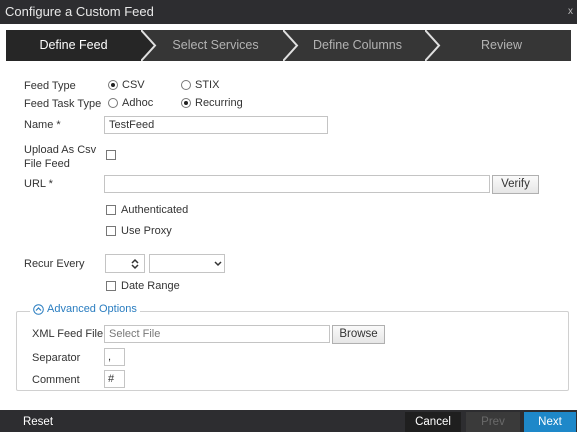  What do you see at coordinates (297, 184) in the screenshot?
I see `url-input` at bounding box center [297, 184].